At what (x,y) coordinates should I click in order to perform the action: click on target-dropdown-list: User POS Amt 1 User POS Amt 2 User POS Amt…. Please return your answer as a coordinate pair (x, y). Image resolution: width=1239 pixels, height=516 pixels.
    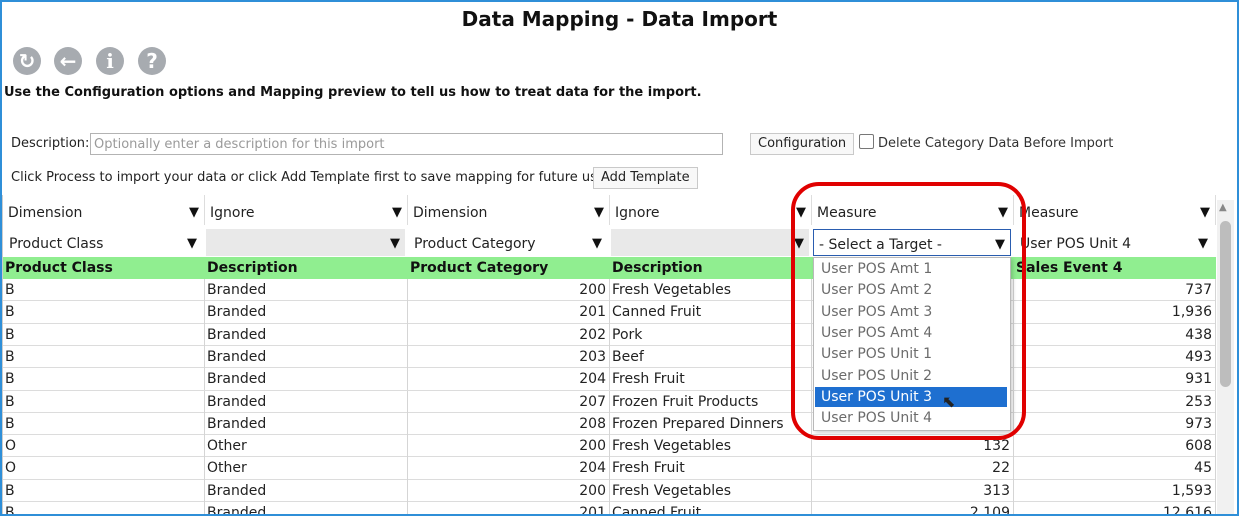
    Looking at the image, I should click on (912, 344).